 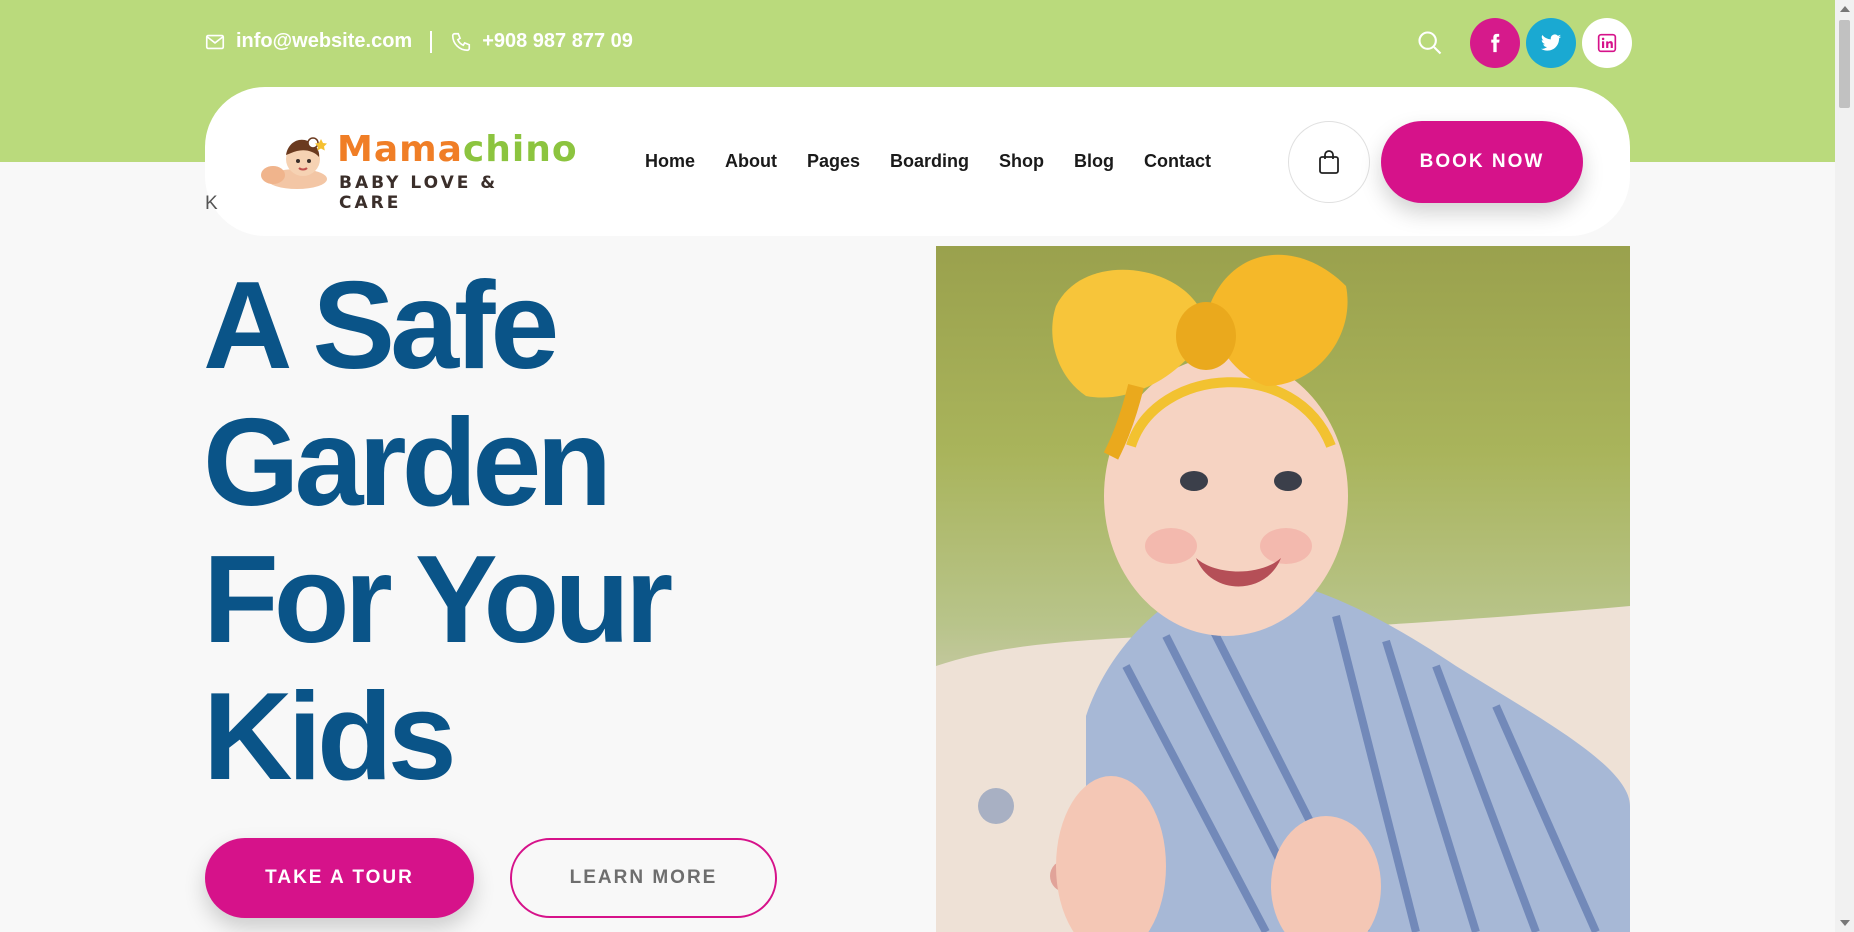 What do you see at coordinates (419, 193) in the screenshot?
I see `logo-subtitle: BABY LOVE & CARE` at bounding box center [419, 193].